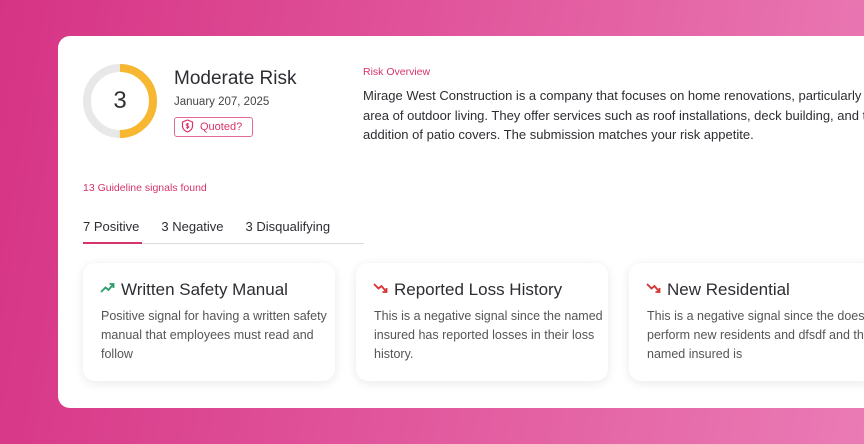 This screenshot has height=444, width=864. I want to click on signal-card-header: New Residential, so click(718, 290).